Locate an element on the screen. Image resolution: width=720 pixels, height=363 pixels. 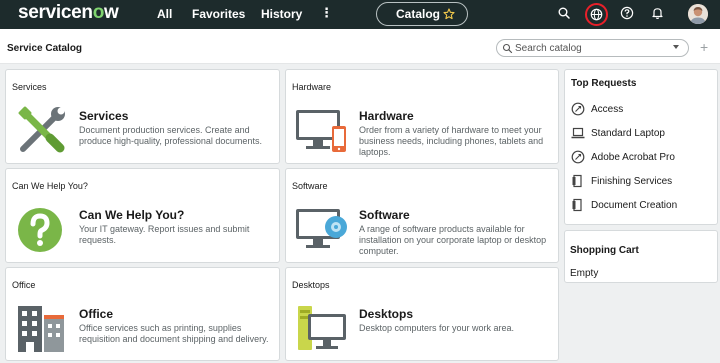
logo-accent-letter: o is located at coordinates (98, 12).